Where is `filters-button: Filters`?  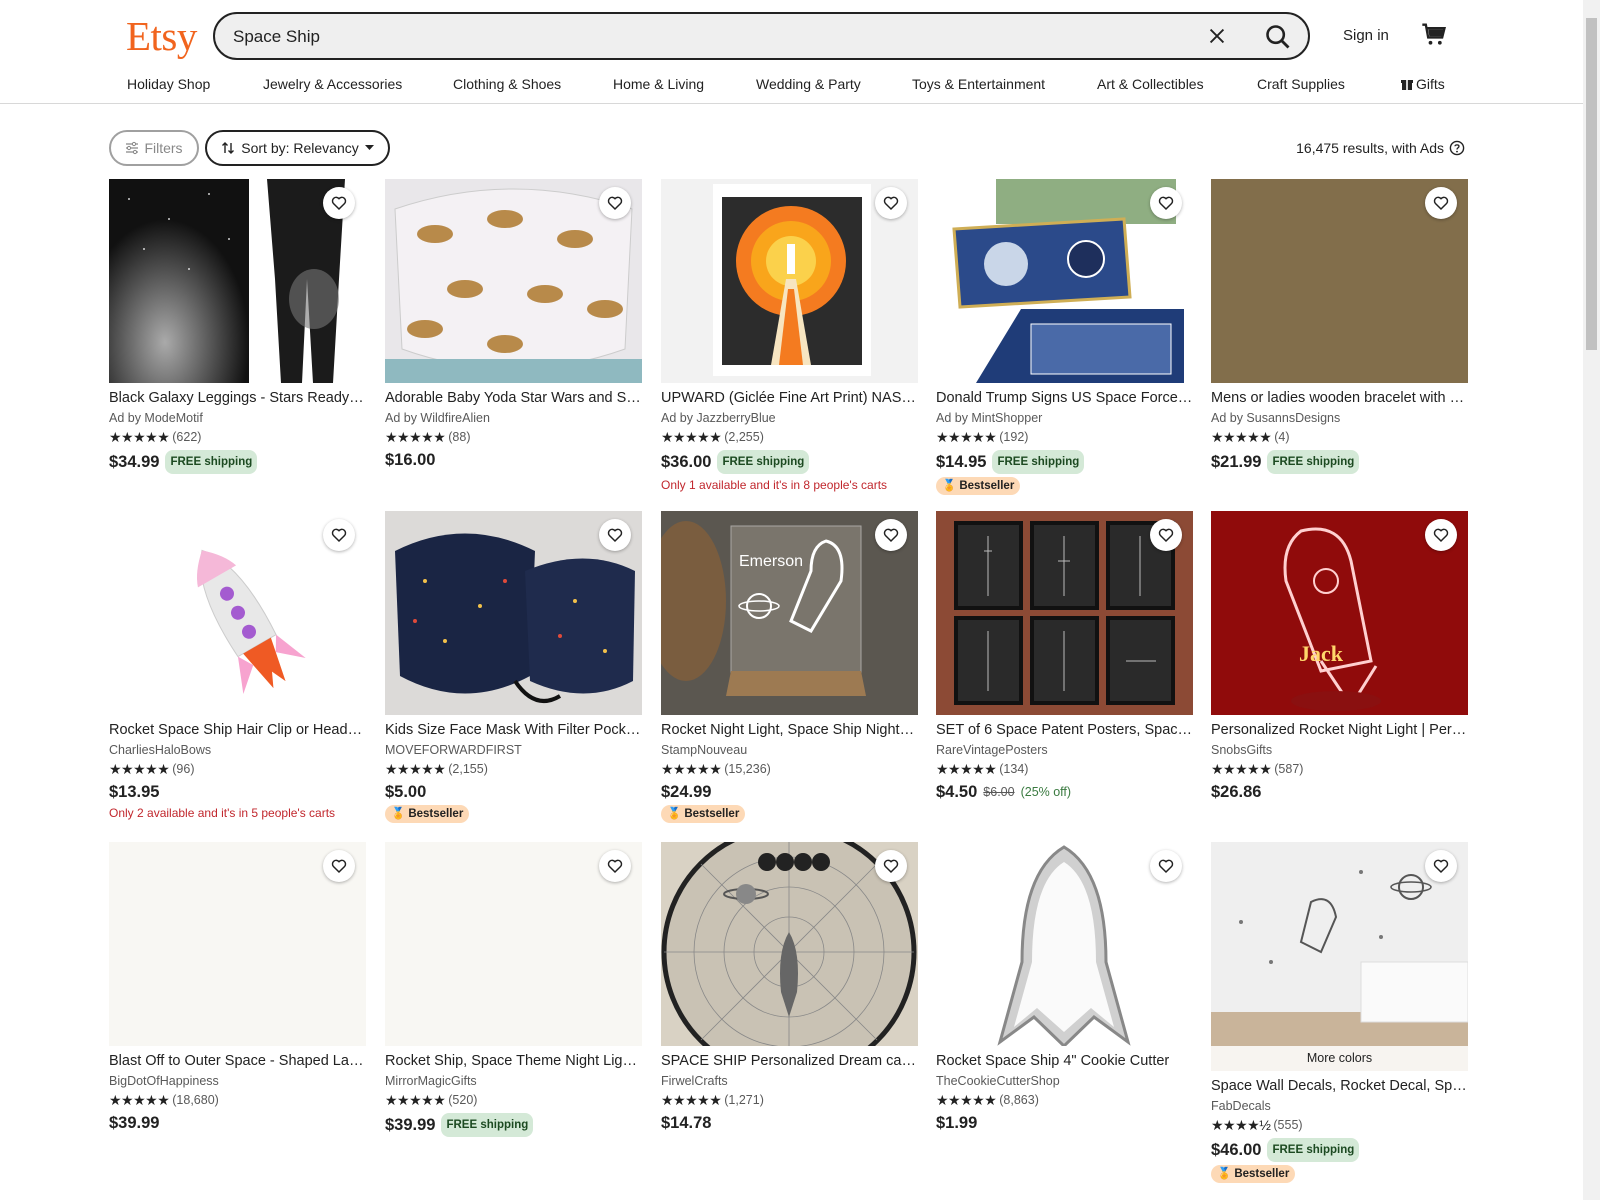 filters-button: Filters is located at coordinates (154, 148).